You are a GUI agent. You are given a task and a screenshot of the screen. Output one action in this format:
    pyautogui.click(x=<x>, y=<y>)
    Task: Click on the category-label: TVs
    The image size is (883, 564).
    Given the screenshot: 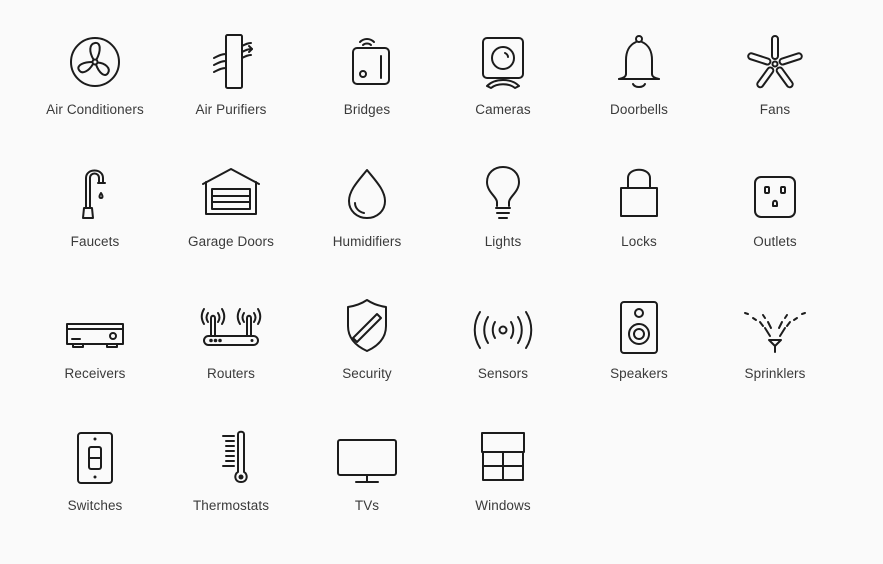 What is the action you would take?
    pyautogui.click(x=367, y=505)
    